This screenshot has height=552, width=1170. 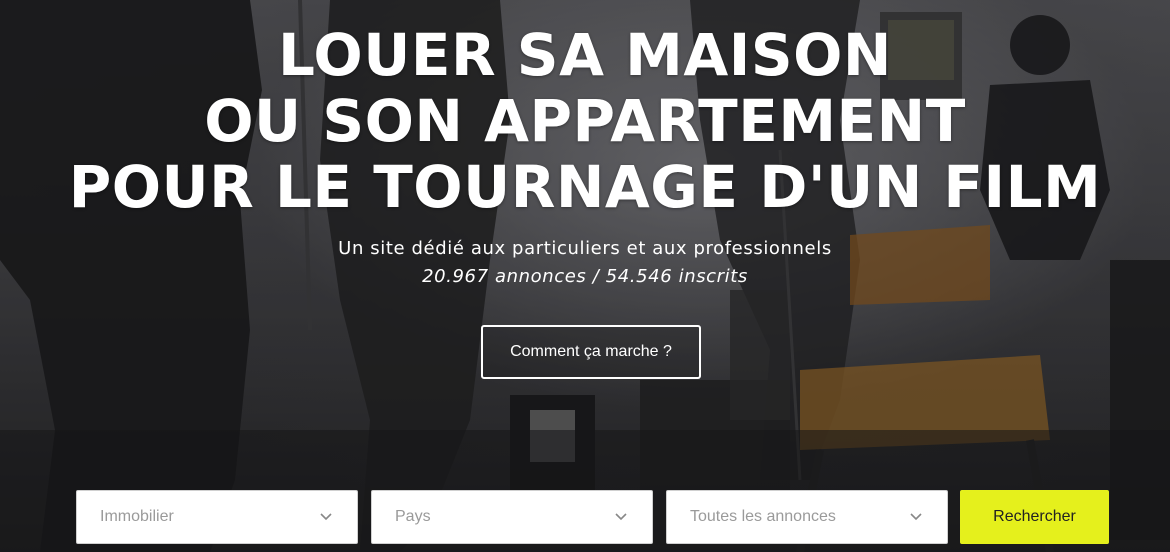 What do you see at coordinates (763, 516) in the screenshot?
I see `listings-select-value: Toutes les annonces` at bounding box center [763, 516].